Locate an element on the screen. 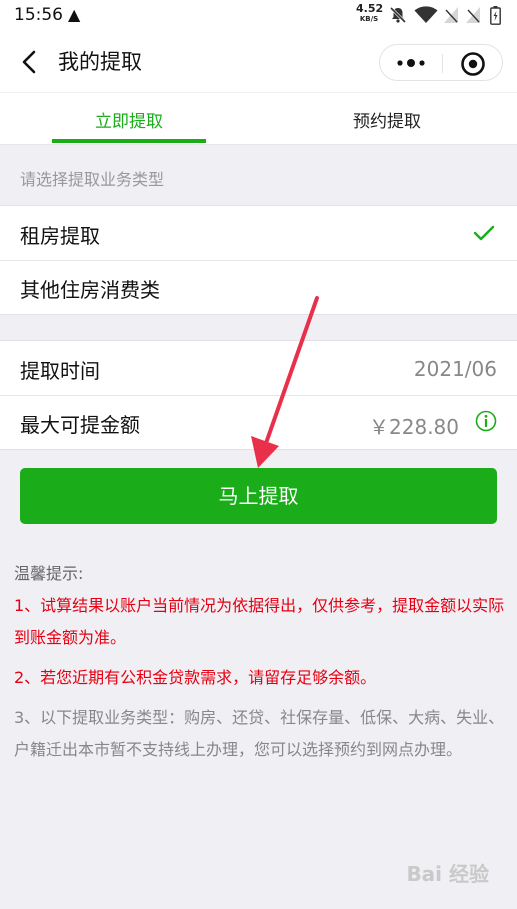  tip-item-2: 2、若您近期有公积金贷款需求，请留存足够余额。 is located at coordinates (195, 677).